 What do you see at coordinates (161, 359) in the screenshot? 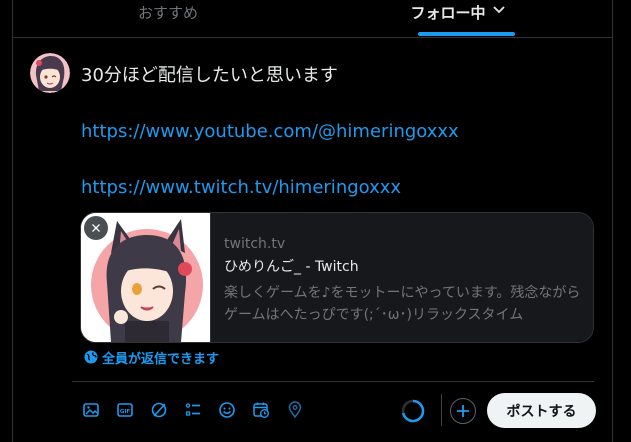
I see `reply-setting-label: 全員が返信できます` at bounding box center [161, 359].